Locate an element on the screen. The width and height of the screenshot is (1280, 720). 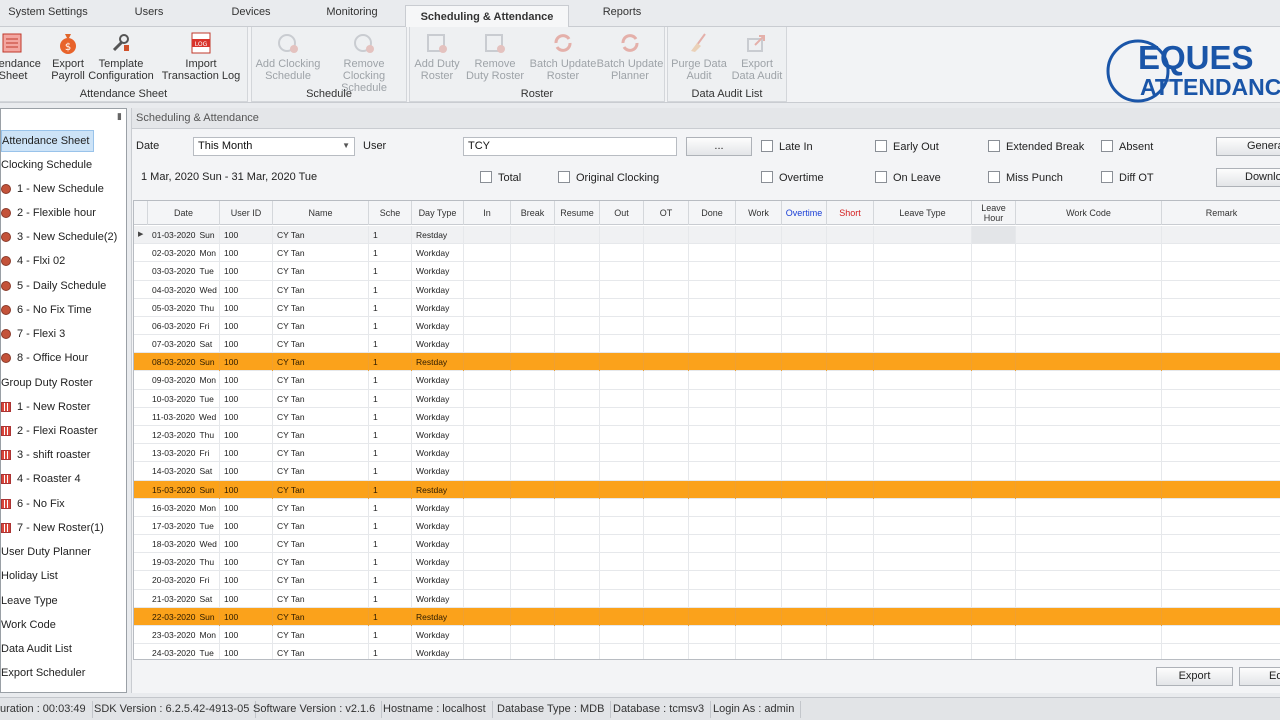
column-header: Remark is located at coordinates (1221, 213).